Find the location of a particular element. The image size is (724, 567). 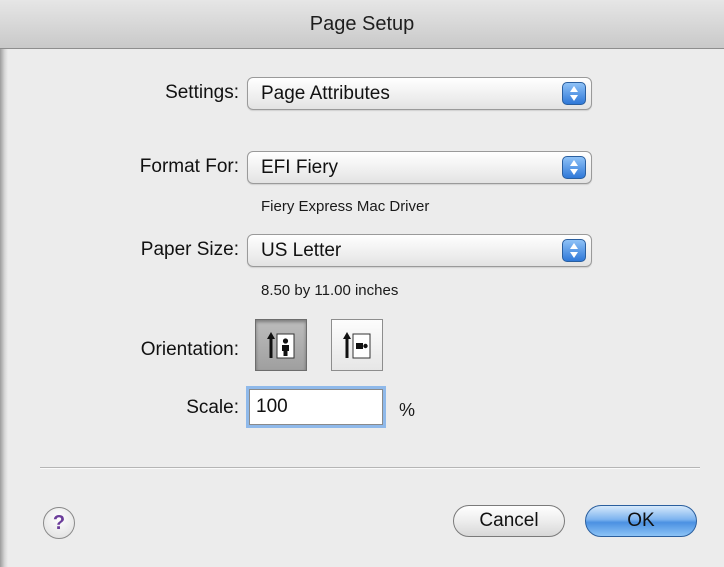

settings-popup: Page Attributes is located at coordinates (419, 93).